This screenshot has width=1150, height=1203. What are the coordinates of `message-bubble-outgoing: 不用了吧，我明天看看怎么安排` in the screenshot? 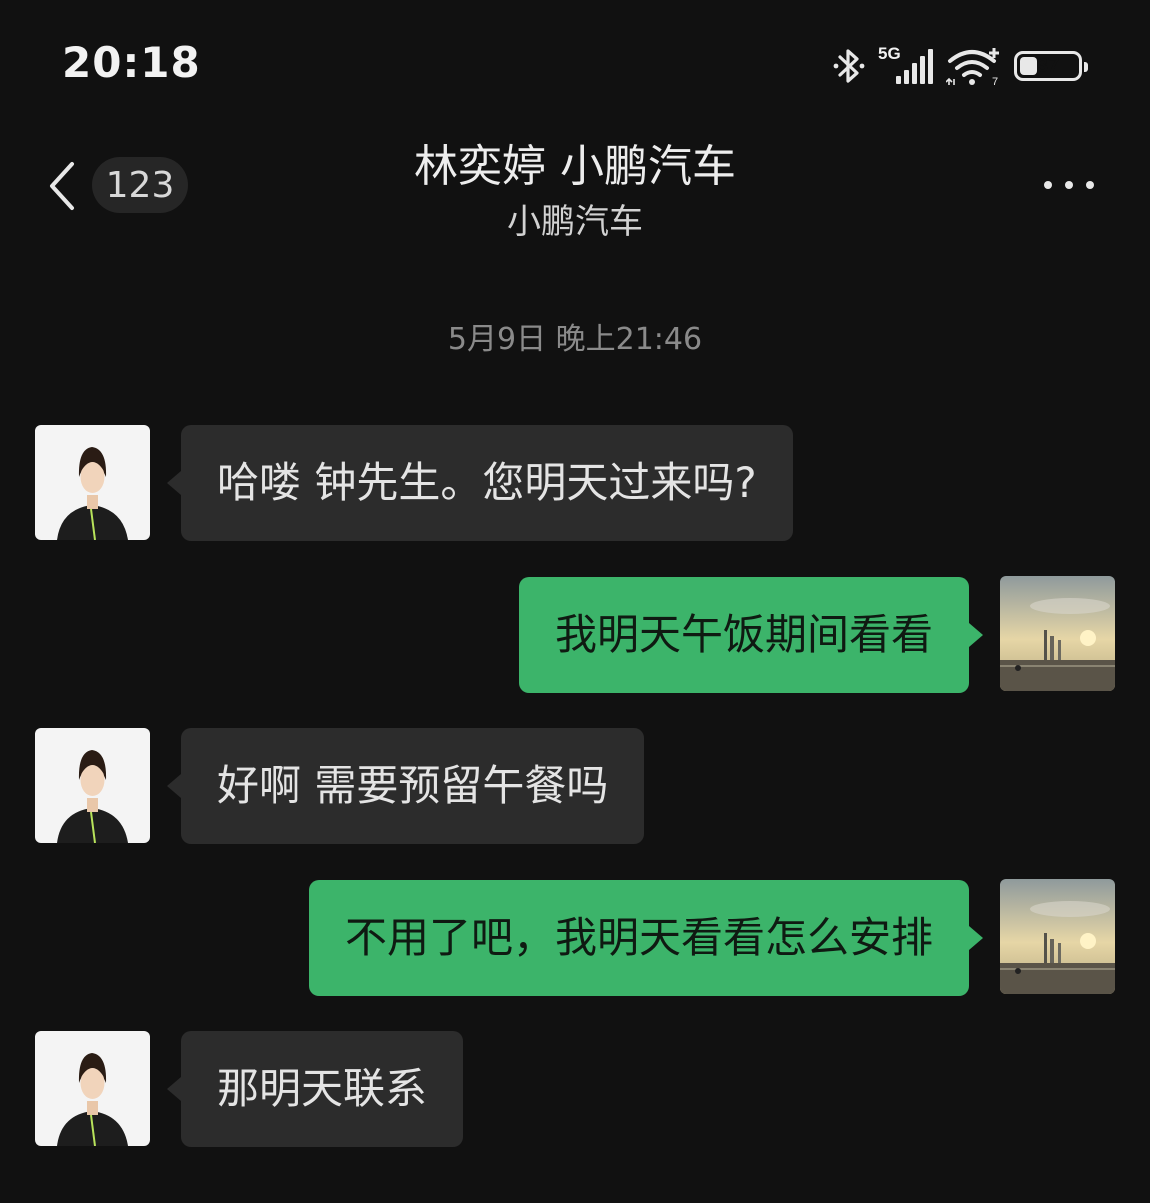 It's located at (645, 938).